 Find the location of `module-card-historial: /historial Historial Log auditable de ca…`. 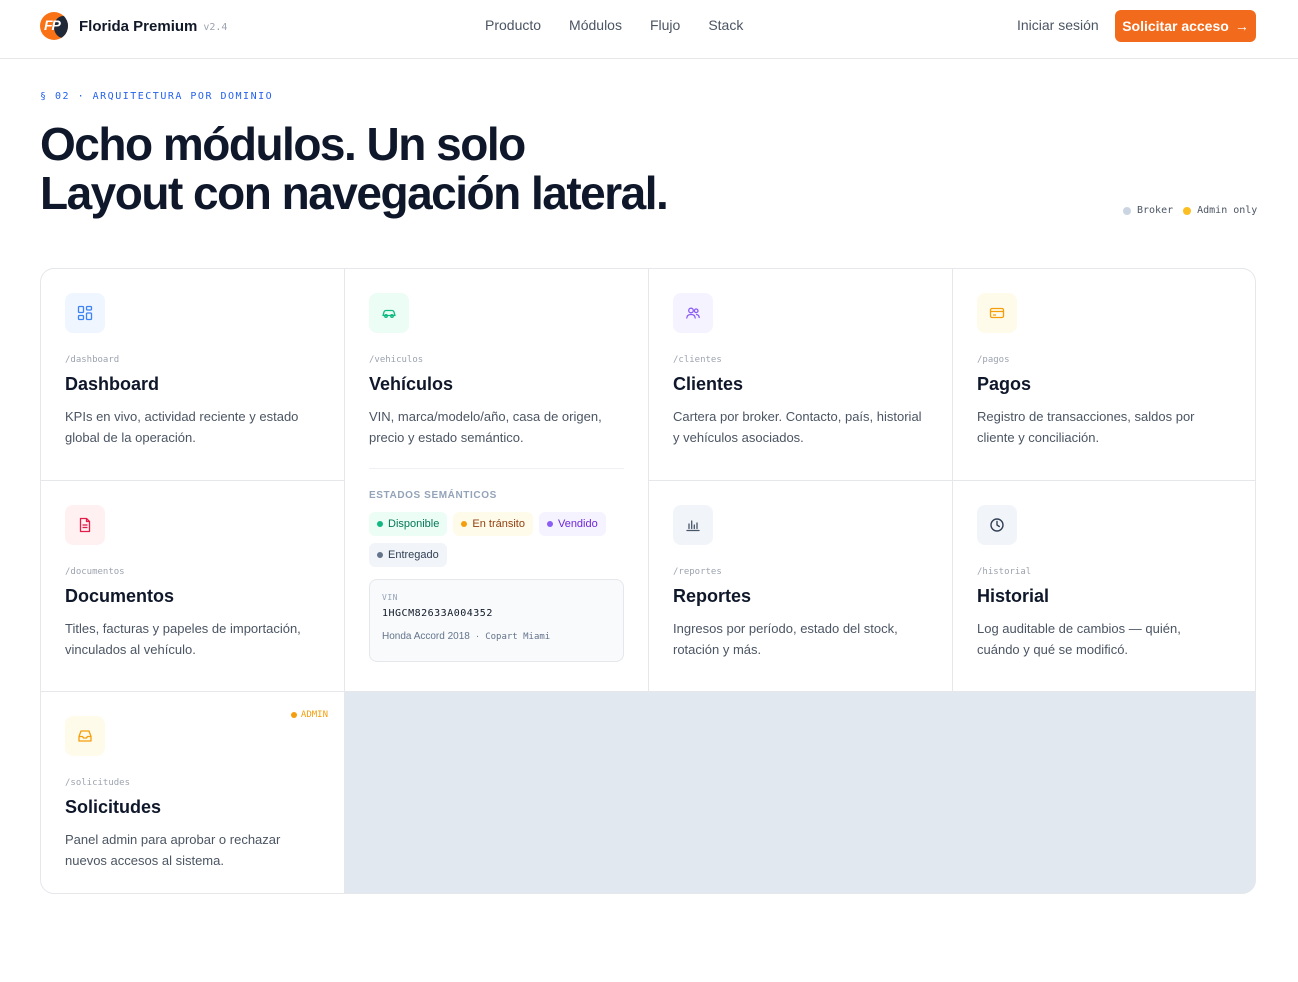

module-card-historial: /historial Historial Log auditable de ca… is located at coordinates (1104, 586).